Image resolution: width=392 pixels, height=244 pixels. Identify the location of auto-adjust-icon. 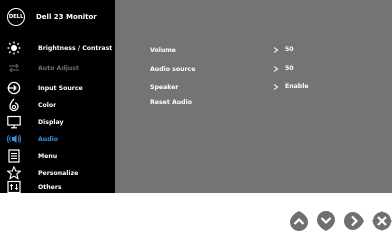
(14, 68).